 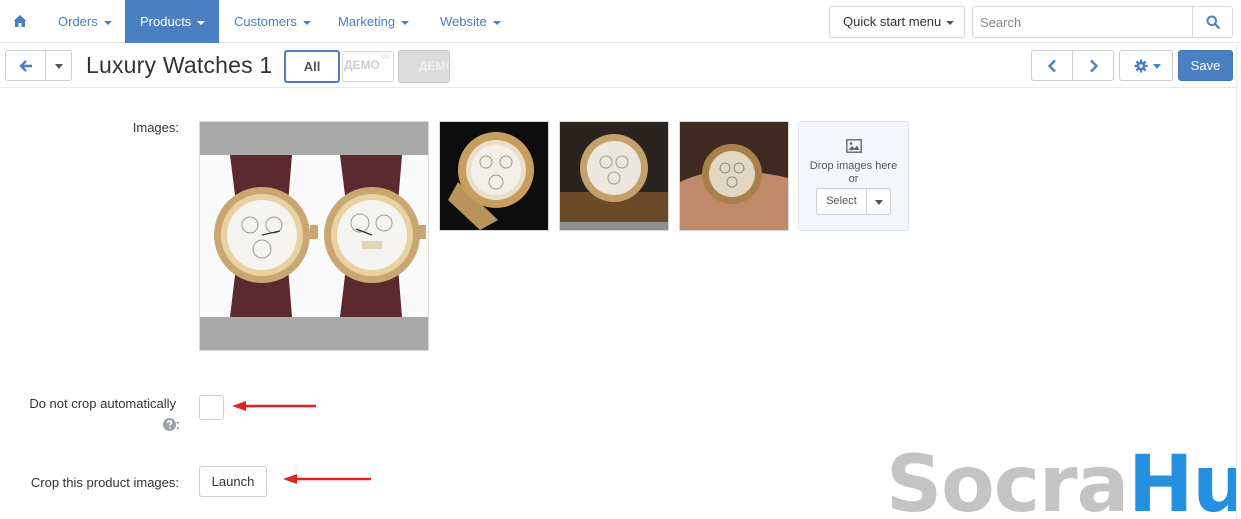 What do you see at coordinates (312, 66) in the screenshot?
I see `storefront-tab-all: All` at bounding box center [312, 66].